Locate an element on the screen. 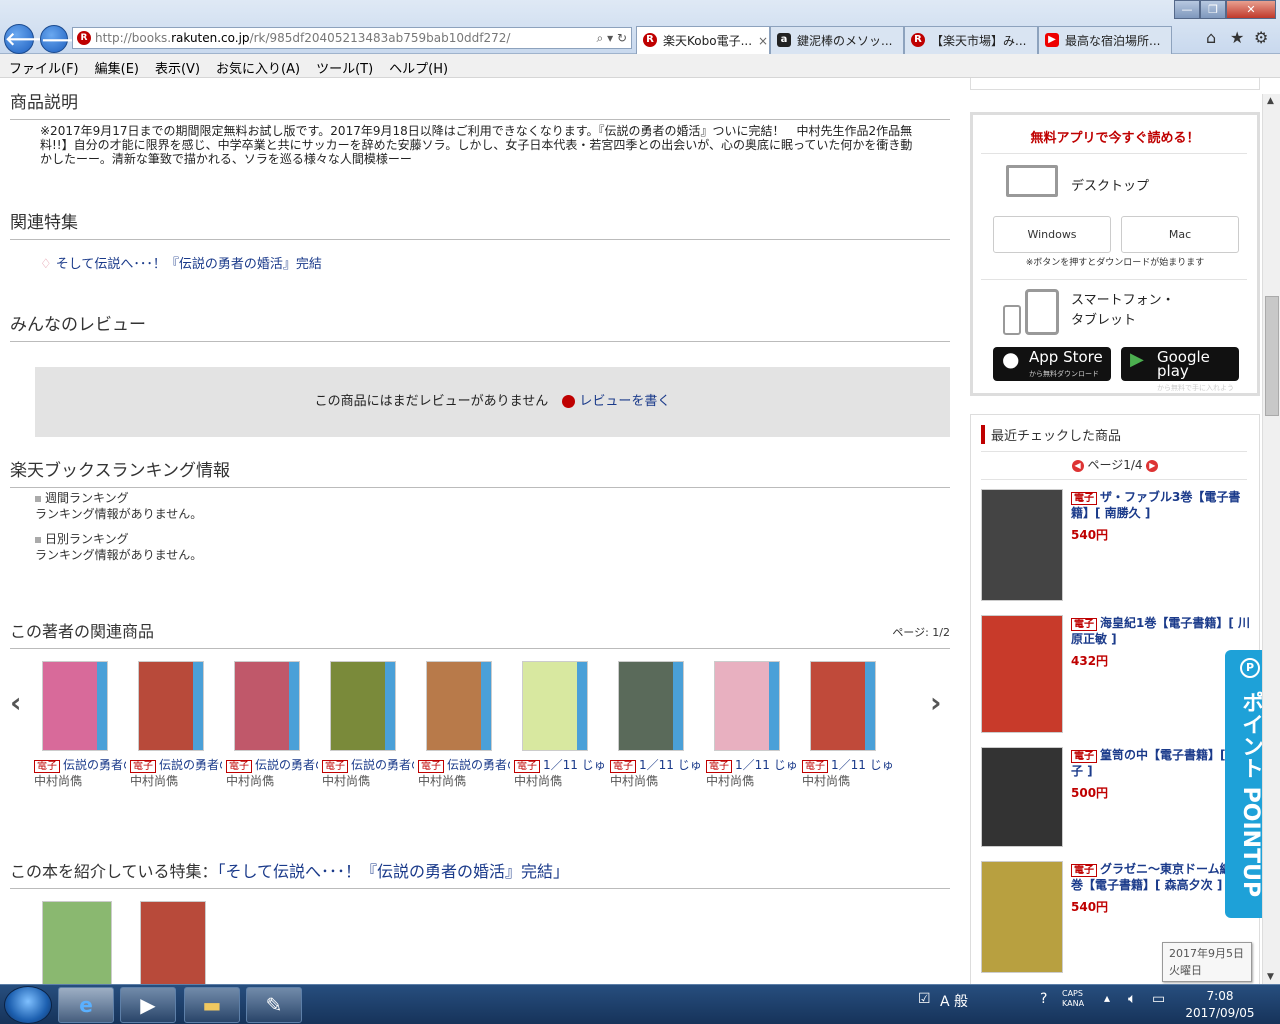  media-player-taskbar-button: ▶ is located at coordinates (148, 1005).